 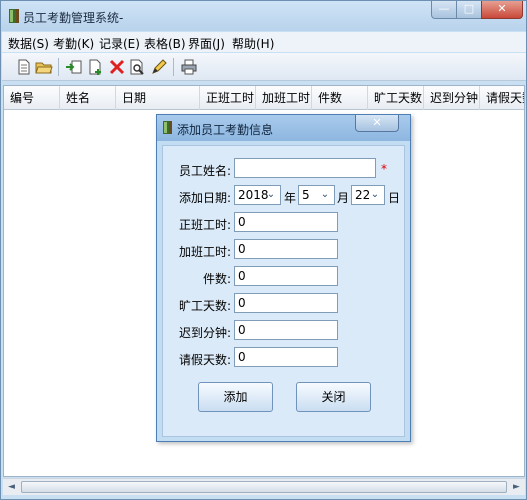 I want to click on year-select: 2018 ⌄, so click(x=257, y=195).